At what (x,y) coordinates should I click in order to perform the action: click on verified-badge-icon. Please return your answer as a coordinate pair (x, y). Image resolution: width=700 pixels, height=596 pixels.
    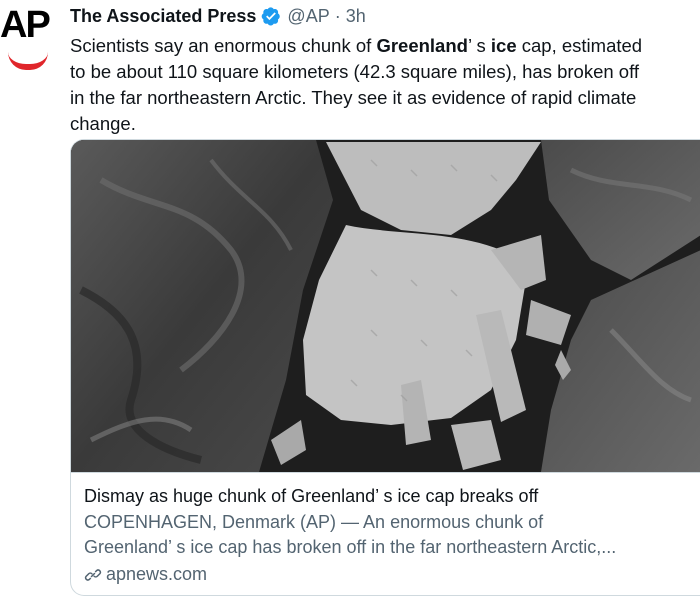
    Looking at the image, I should click on (271, 16).